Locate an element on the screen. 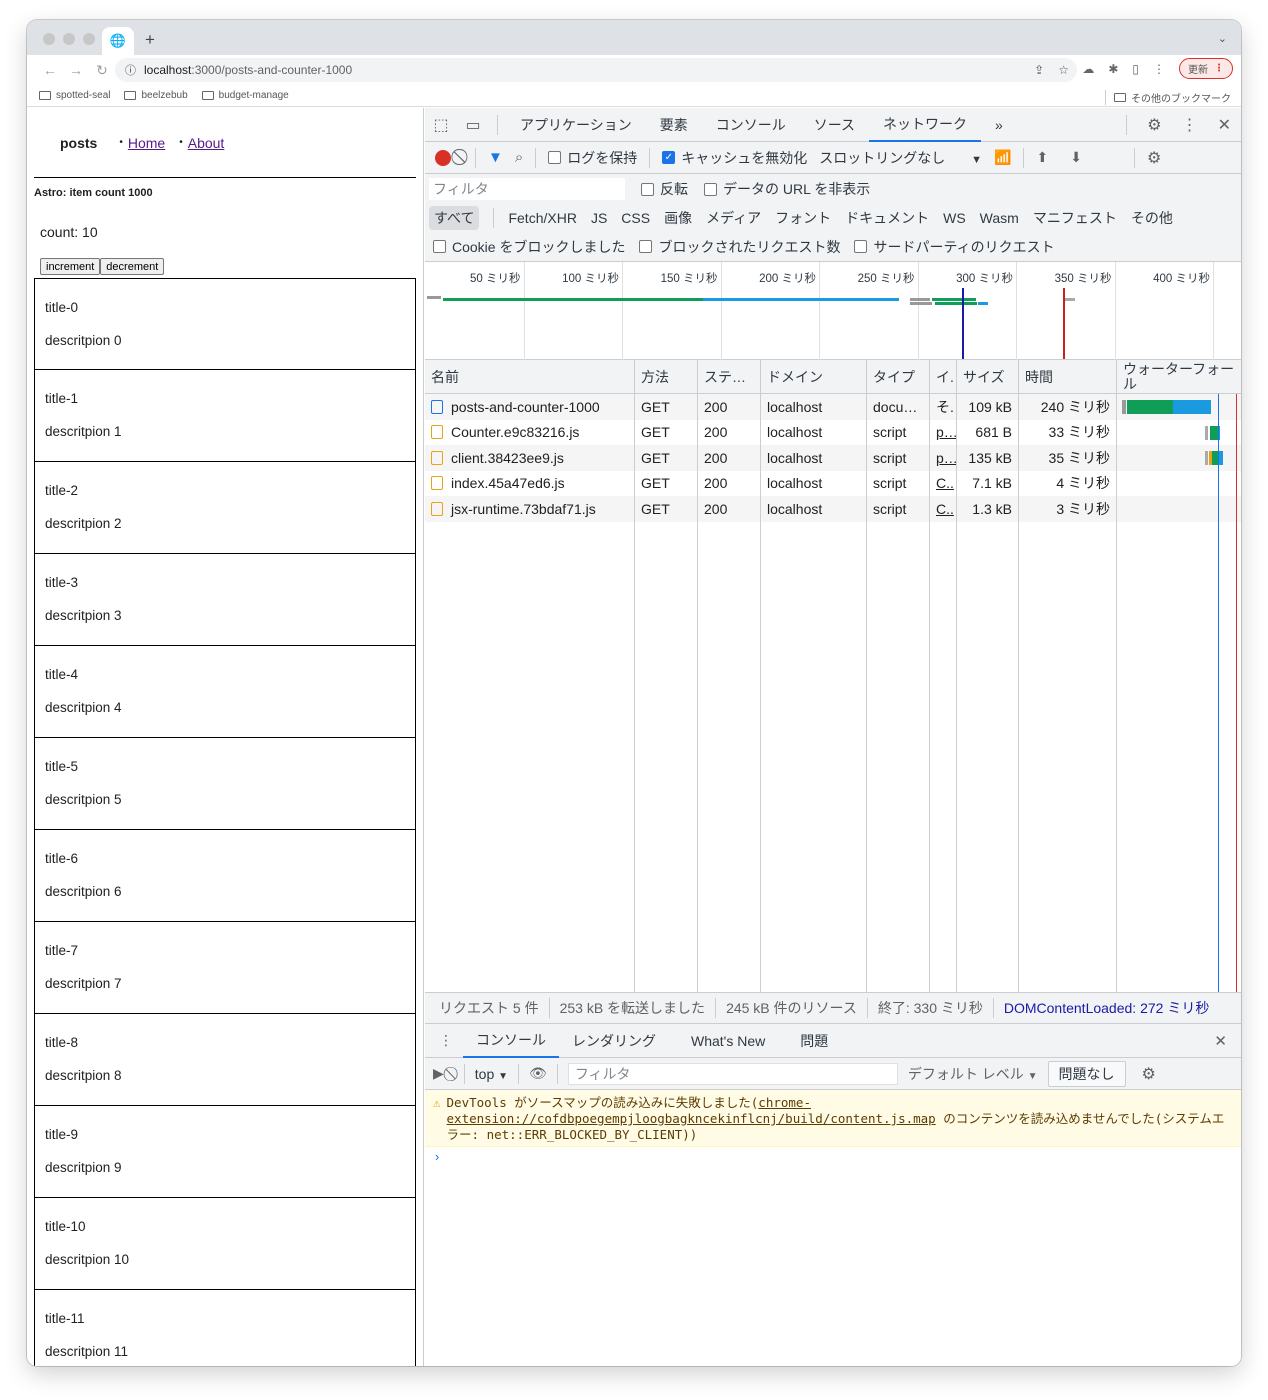 The width and height of the screenshot is (1268, 1400). type-filter-8: WS is located at coordinates (954, 218).